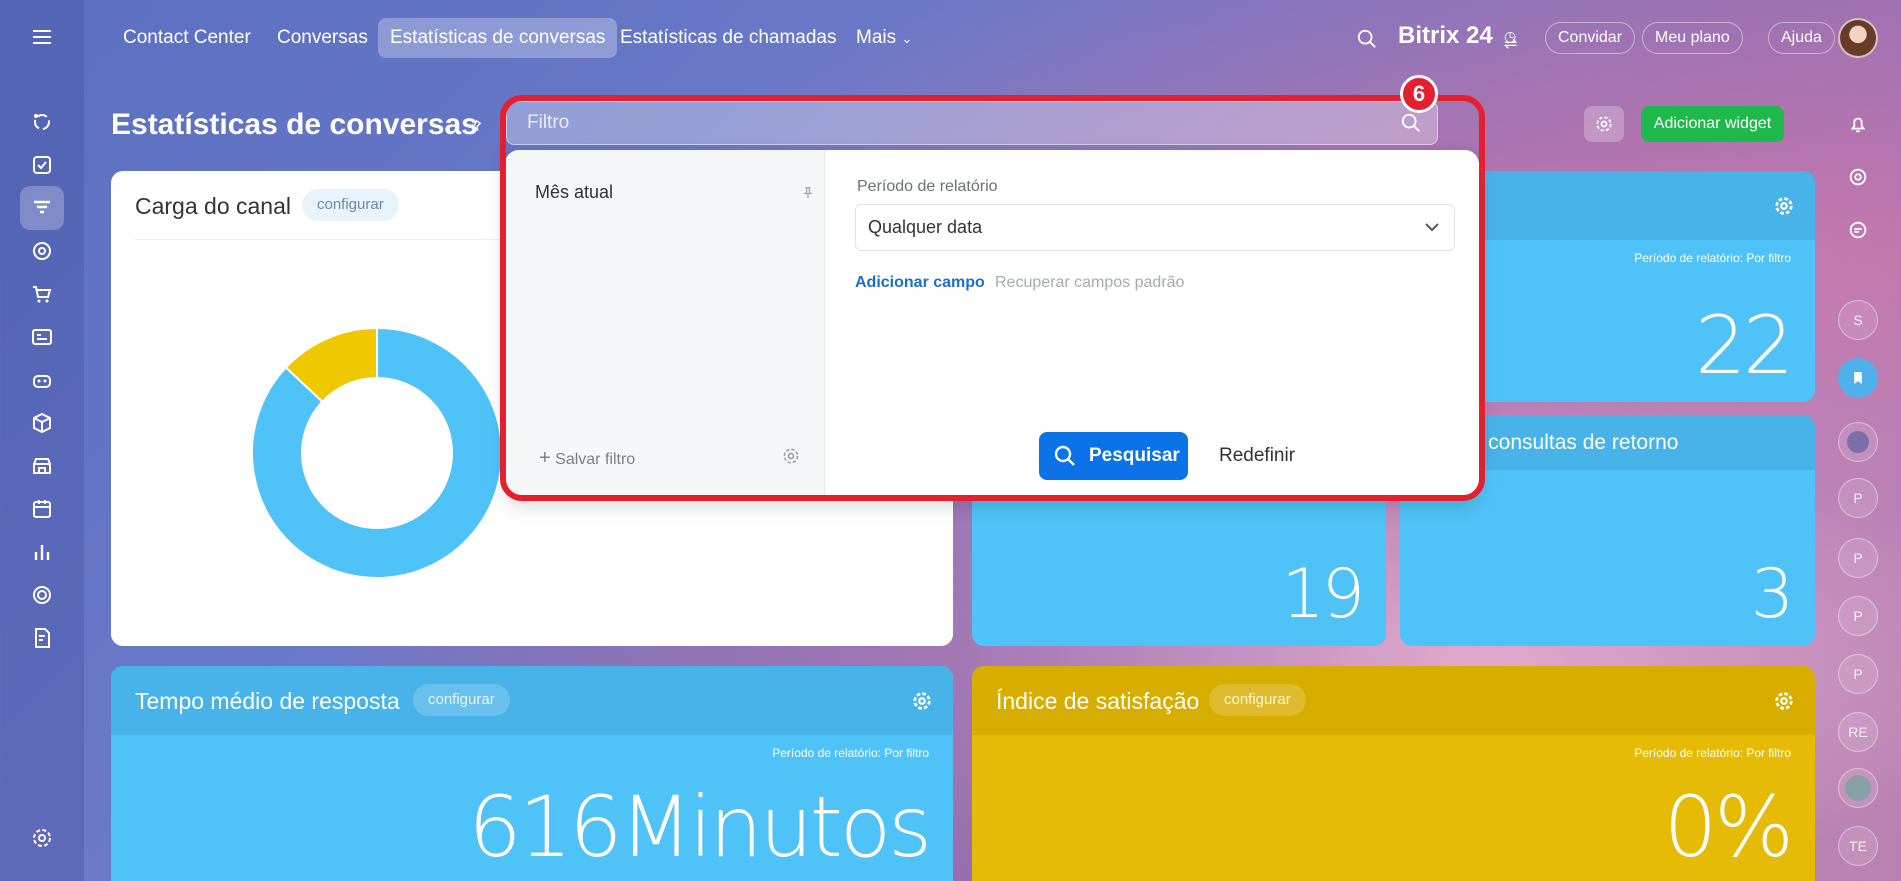 This screenshot has height=881, width=1901. I want to click on help-button: Ajuda, so click(1801, 38).